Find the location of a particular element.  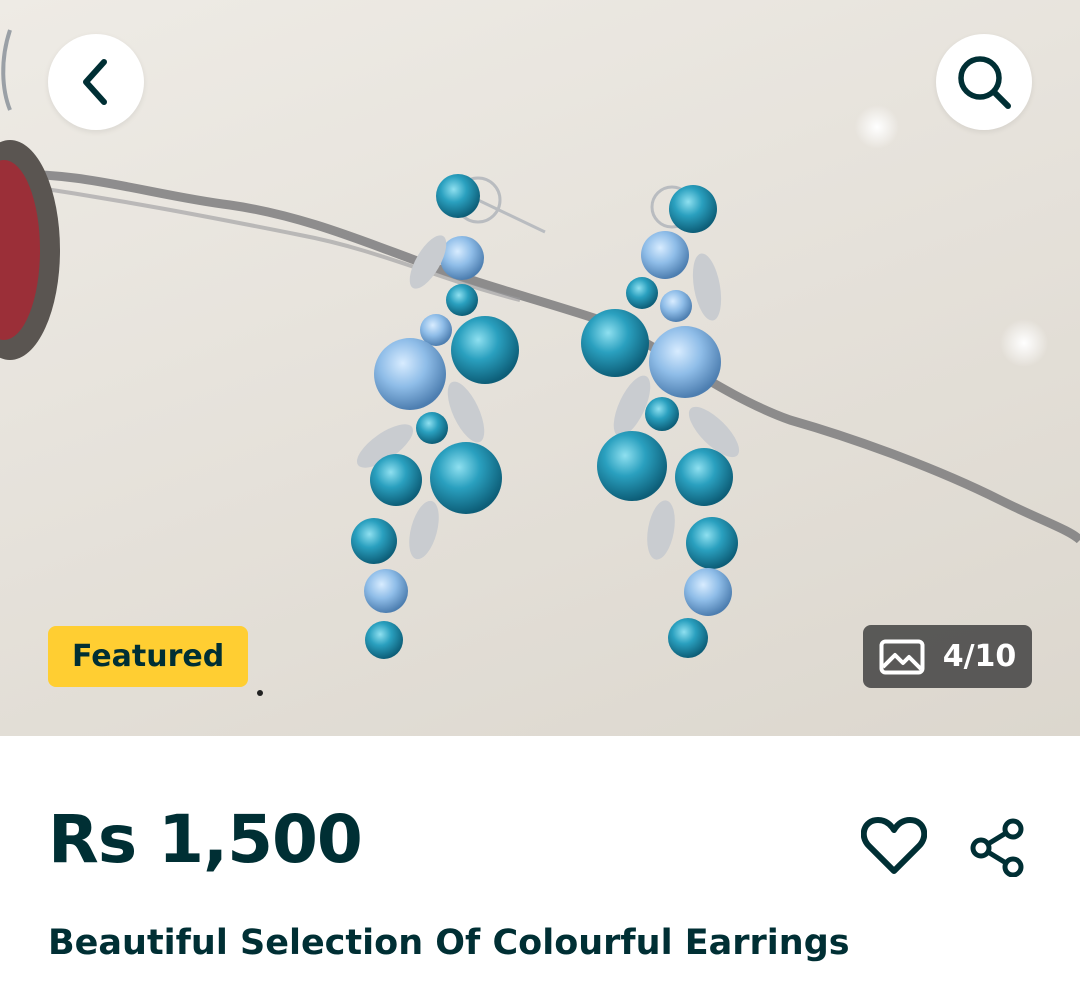

search-icon is located at coordinates (984, 82).